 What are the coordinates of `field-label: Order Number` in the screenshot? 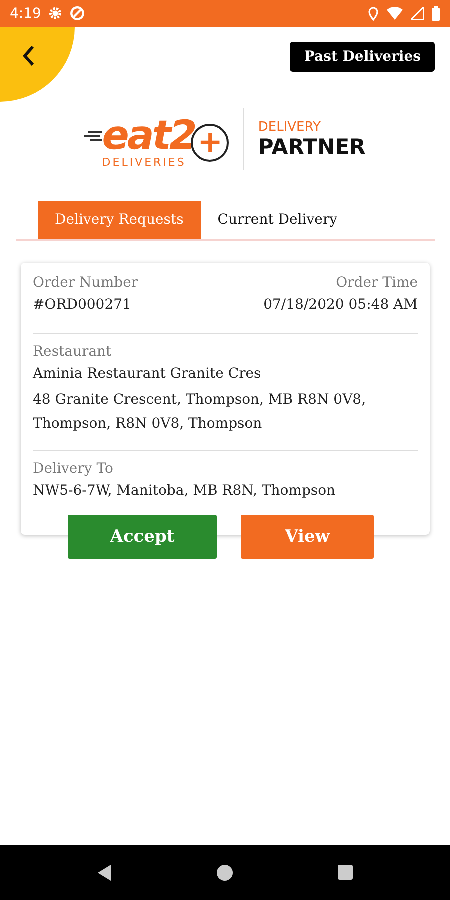 It's located at (85, 283).